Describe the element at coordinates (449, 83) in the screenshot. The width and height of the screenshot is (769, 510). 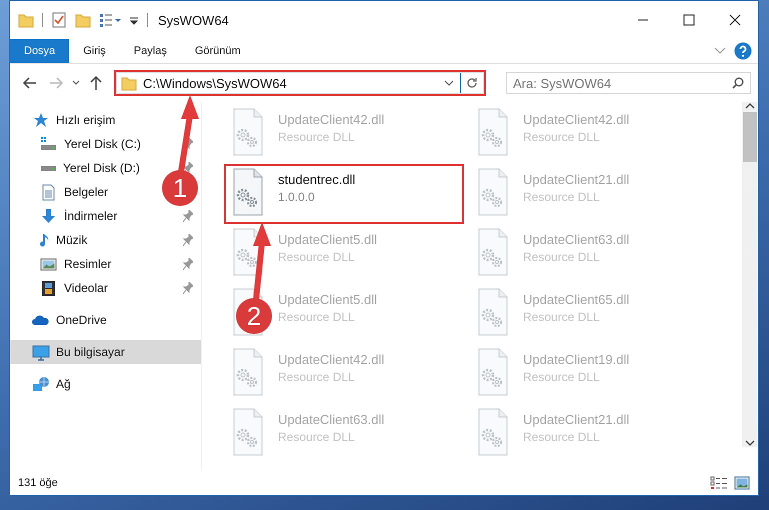
I see `dropdown-caret-icon` at that location.